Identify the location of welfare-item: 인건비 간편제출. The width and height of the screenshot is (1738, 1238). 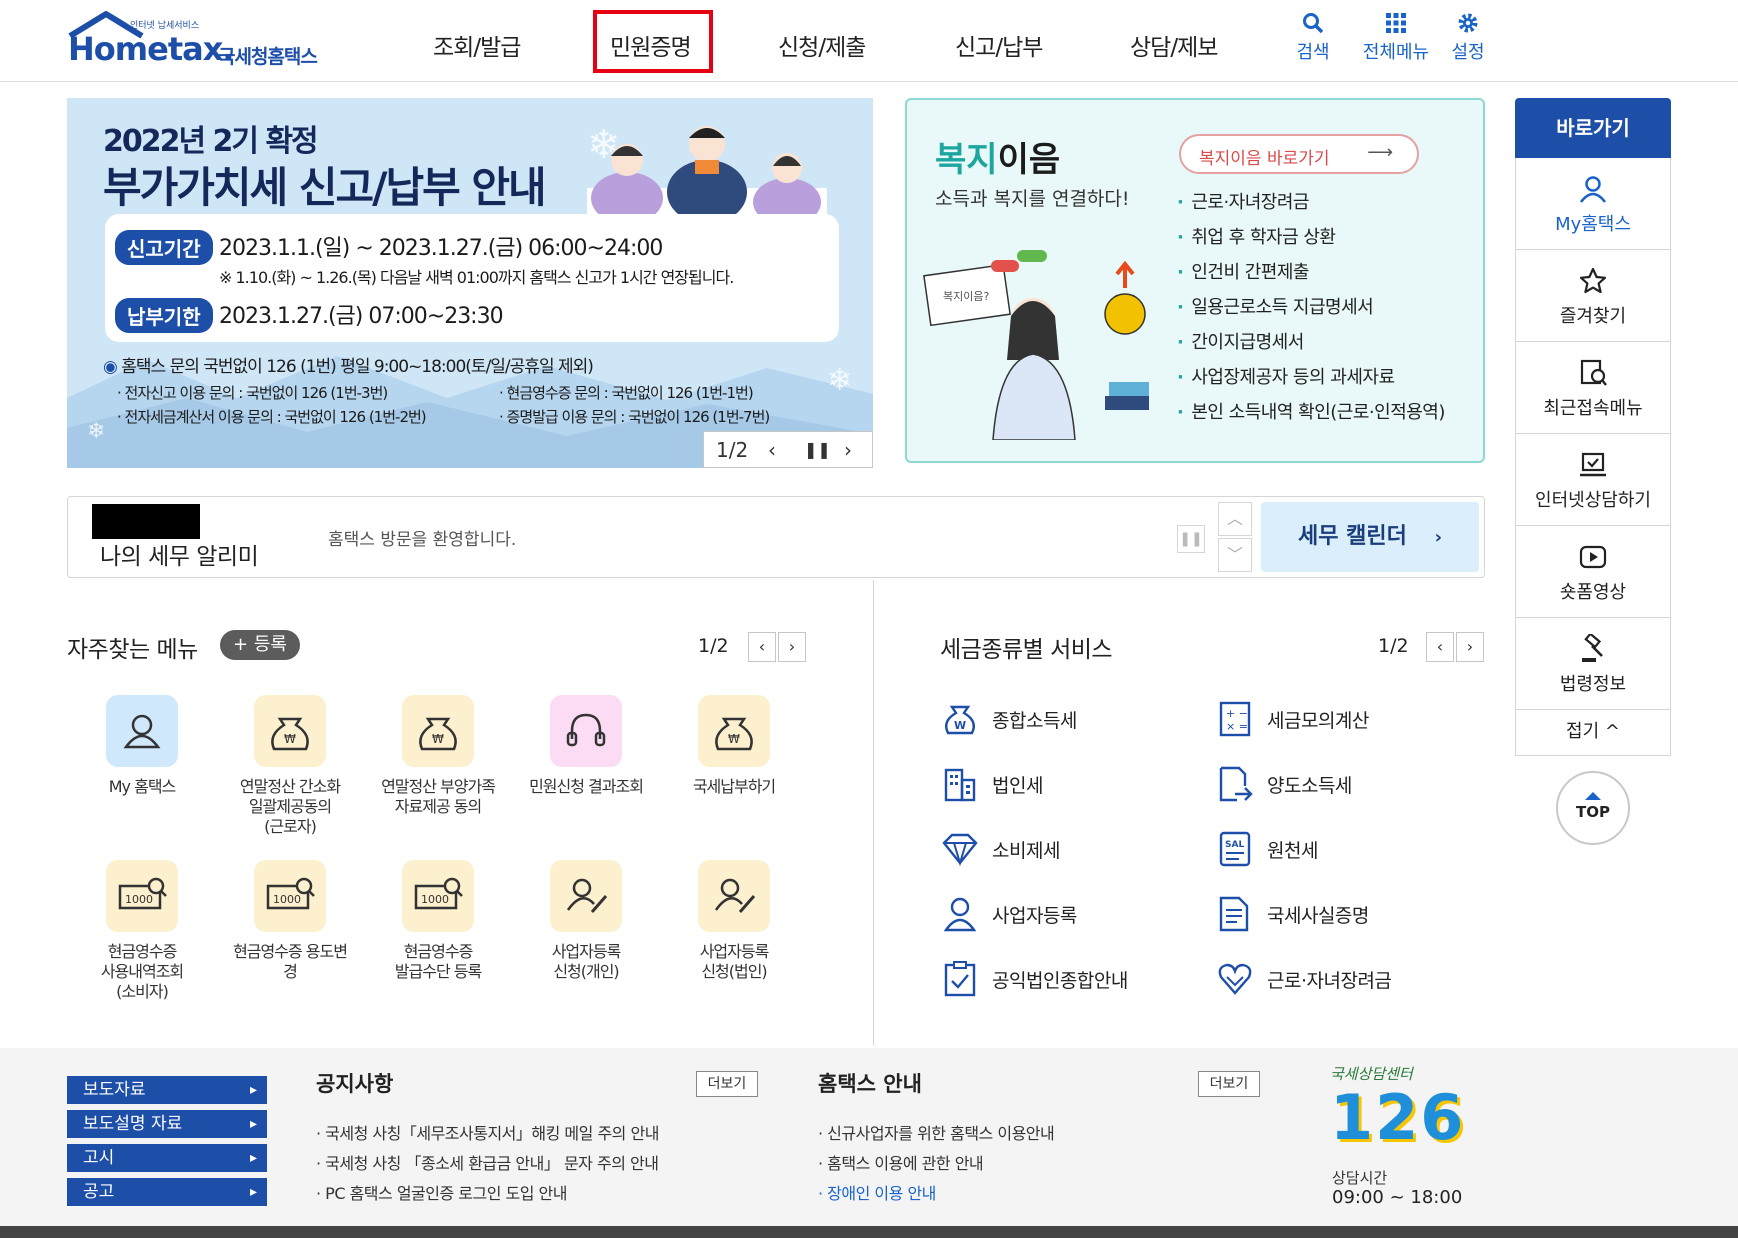
(1311, 275).